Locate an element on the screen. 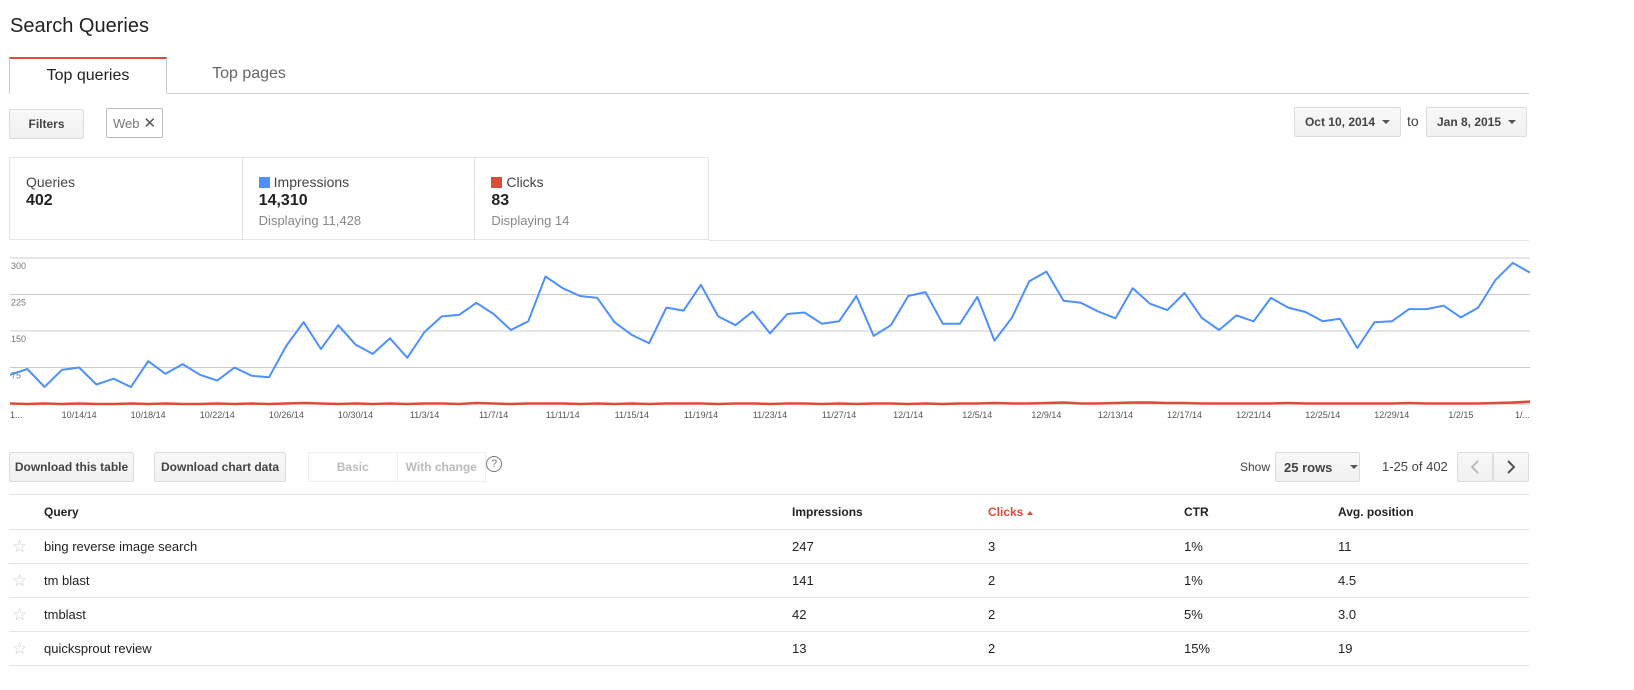  download-table-button: Download this table is located at coordinates (71, 467).